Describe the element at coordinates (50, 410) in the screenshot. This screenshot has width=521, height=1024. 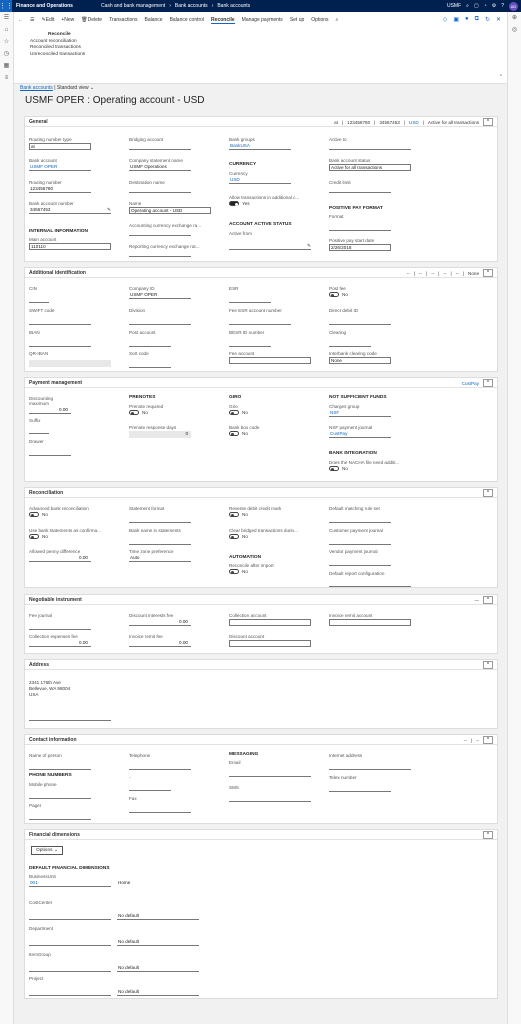
I see `discount-max-field: 0.00` at that location.